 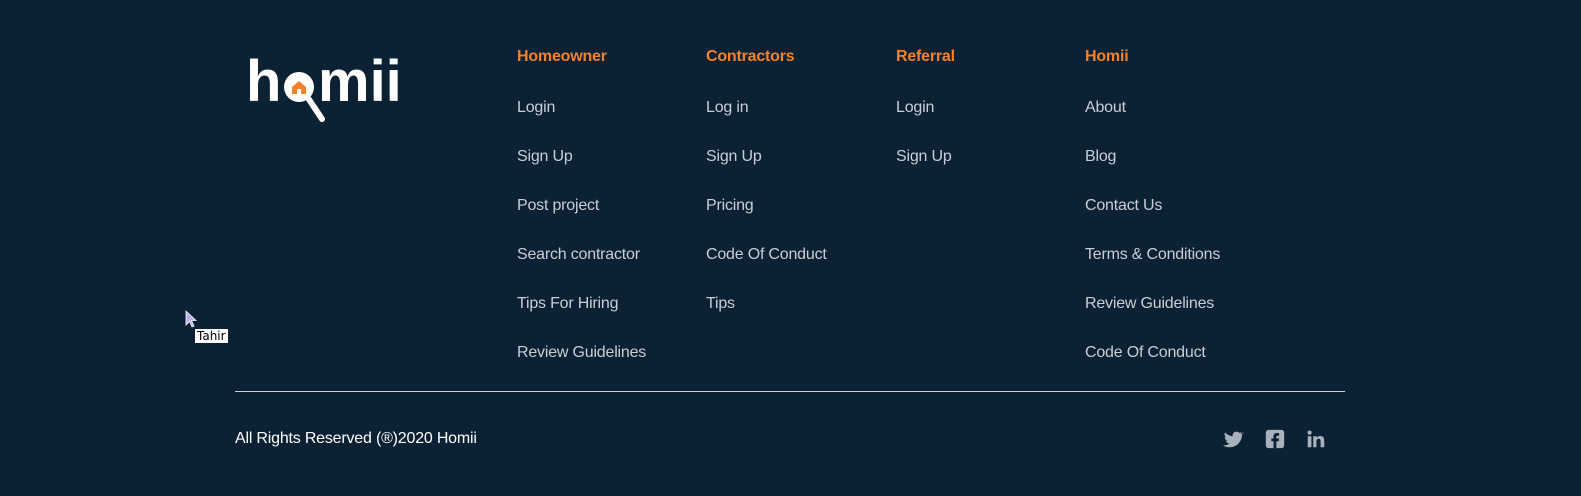 What do you see at coordinates (915, 107) in the screenshot?
I see `referral-login-link: Login` at bounding box center [915, 107].